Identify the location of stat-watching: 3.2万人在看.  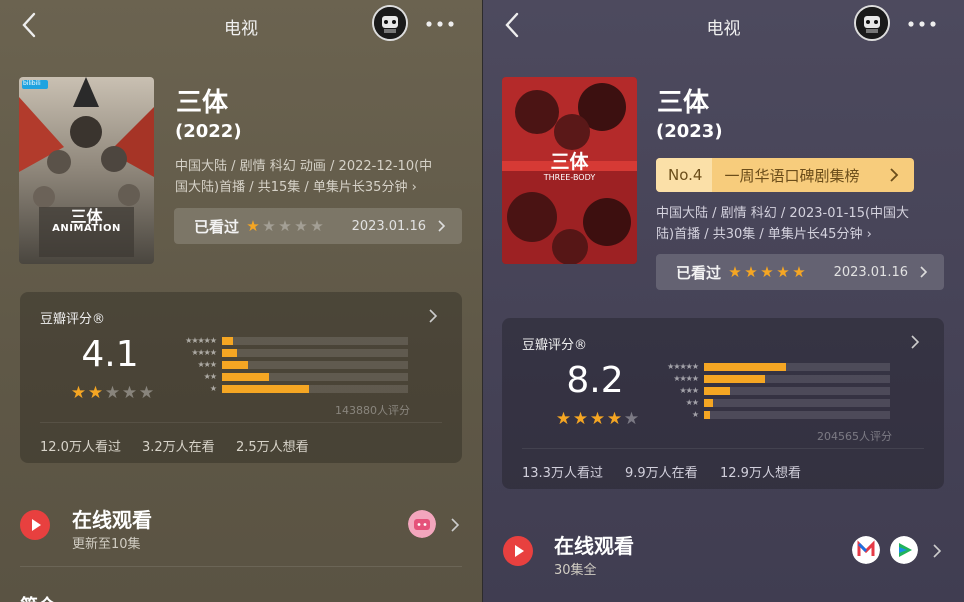
(178, 447).